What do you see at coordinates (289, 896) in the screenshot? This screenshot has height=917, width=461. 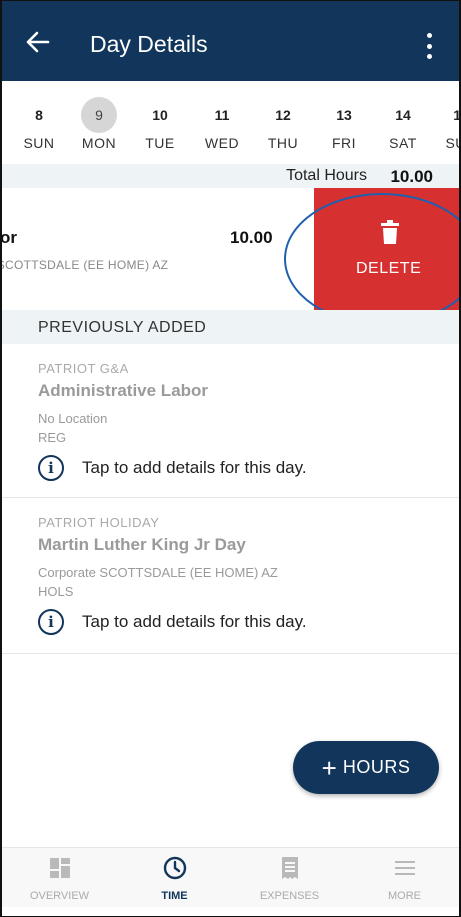 I see `nav-label: EXPENSES` at bounding box center [289, 896].